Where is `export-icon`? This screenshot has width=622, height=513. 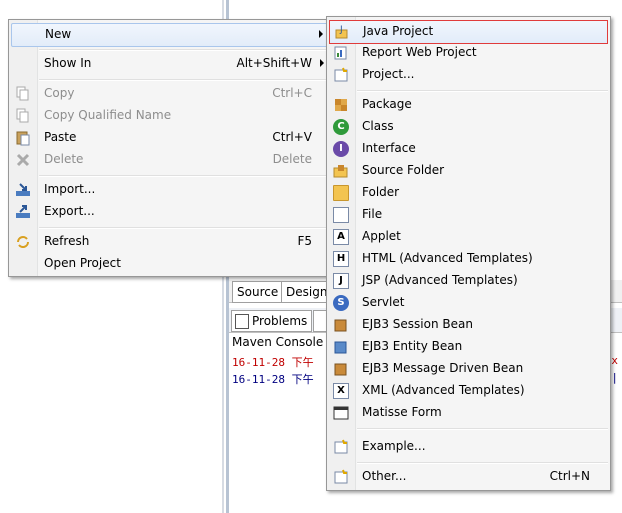 export-icon is located at coordinates (23, 212).